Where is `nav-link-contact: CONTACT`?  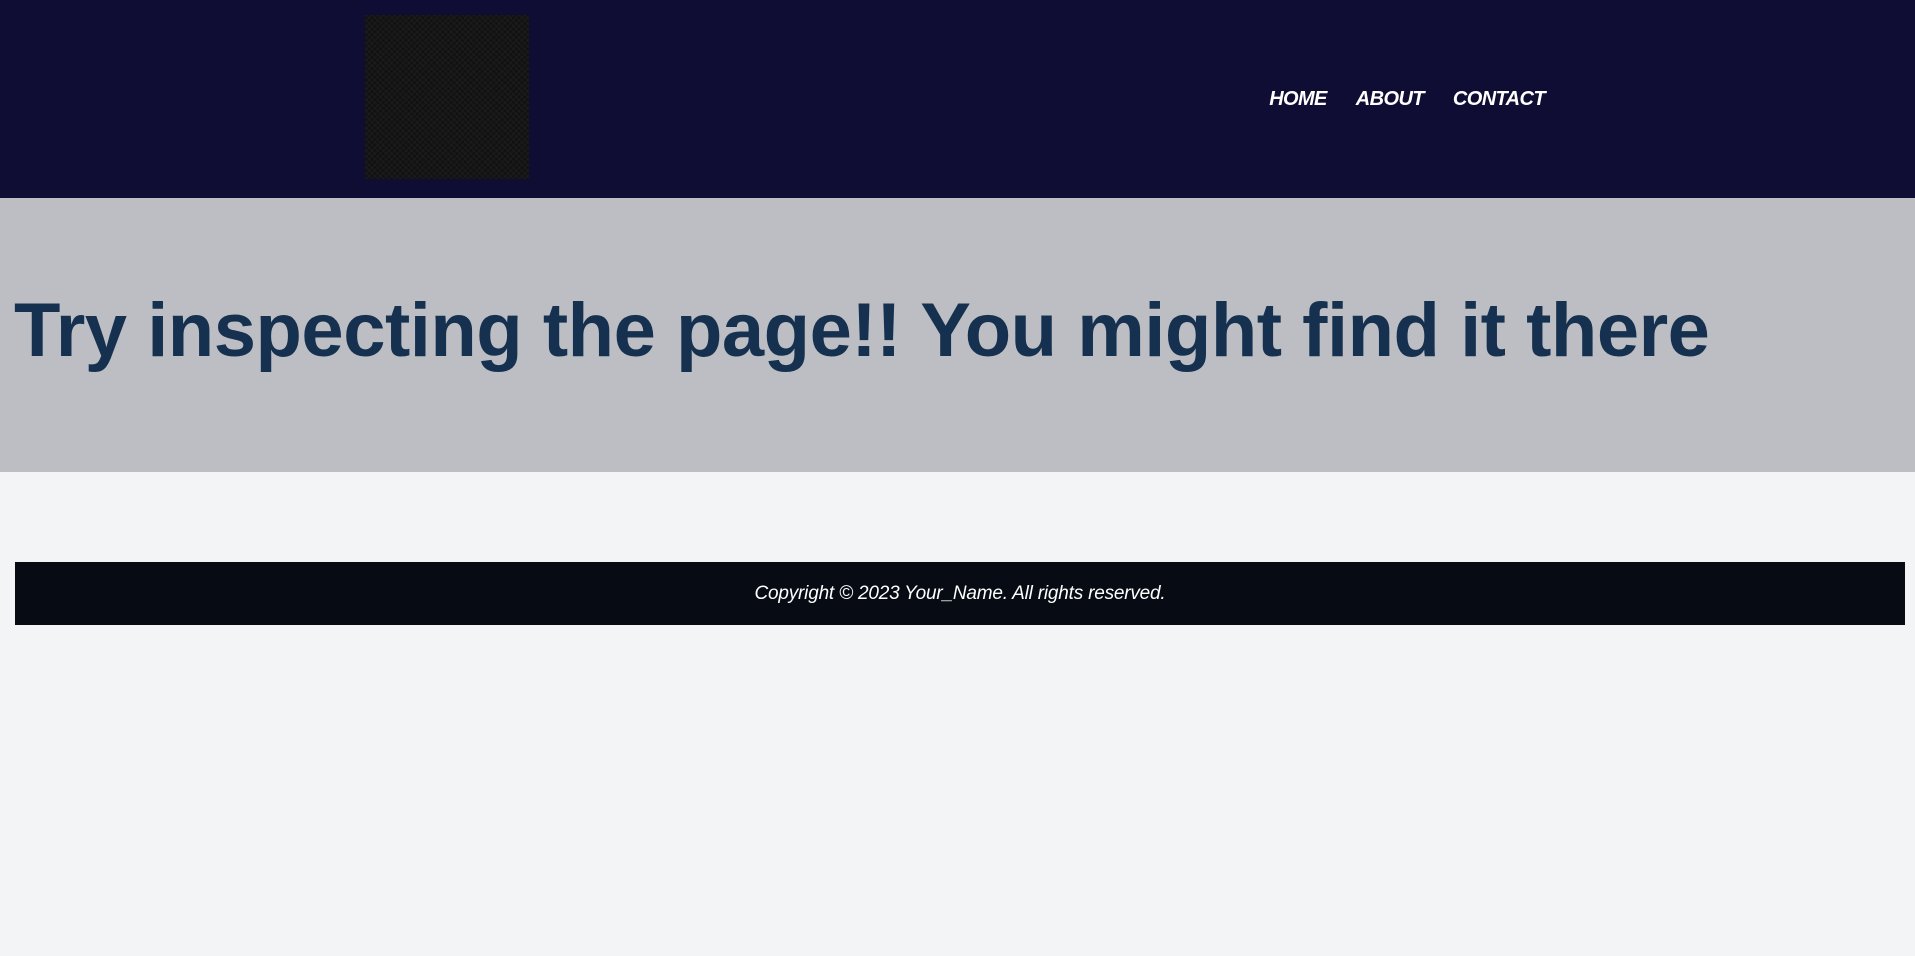
nav-link-contact: CONTACT is located at coordinates (1499, 99).